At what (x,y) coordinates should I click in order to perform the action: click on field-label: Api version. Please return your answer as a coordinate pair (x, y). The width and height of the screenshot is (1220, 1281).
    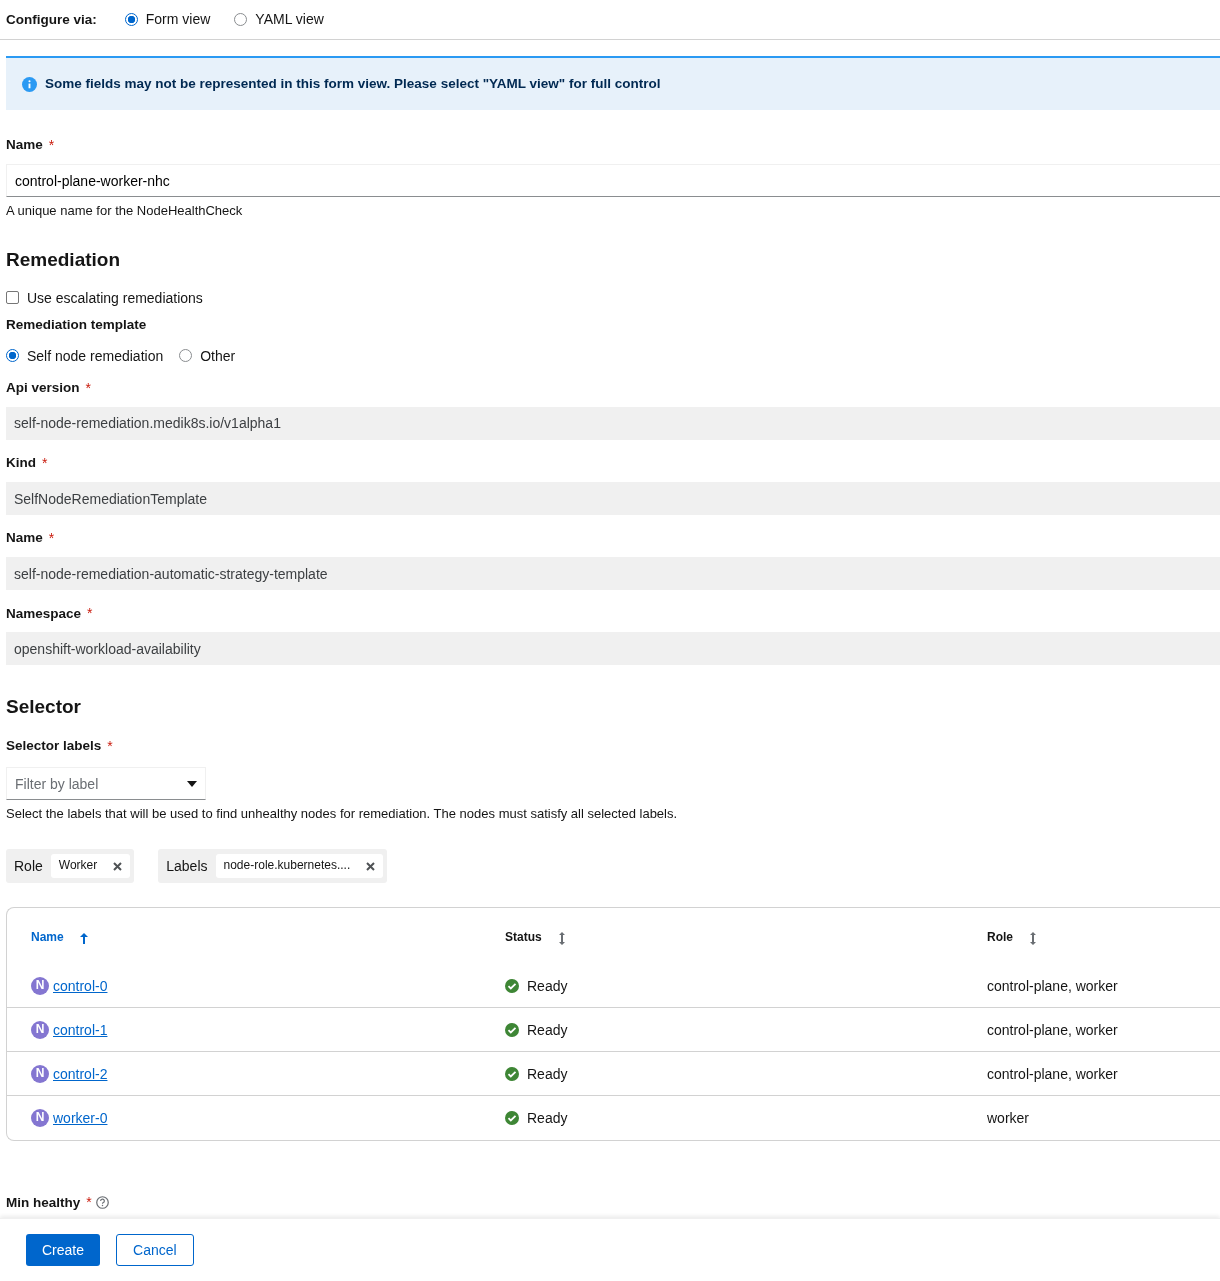
    Looking at the image, I should click on (43, 388).